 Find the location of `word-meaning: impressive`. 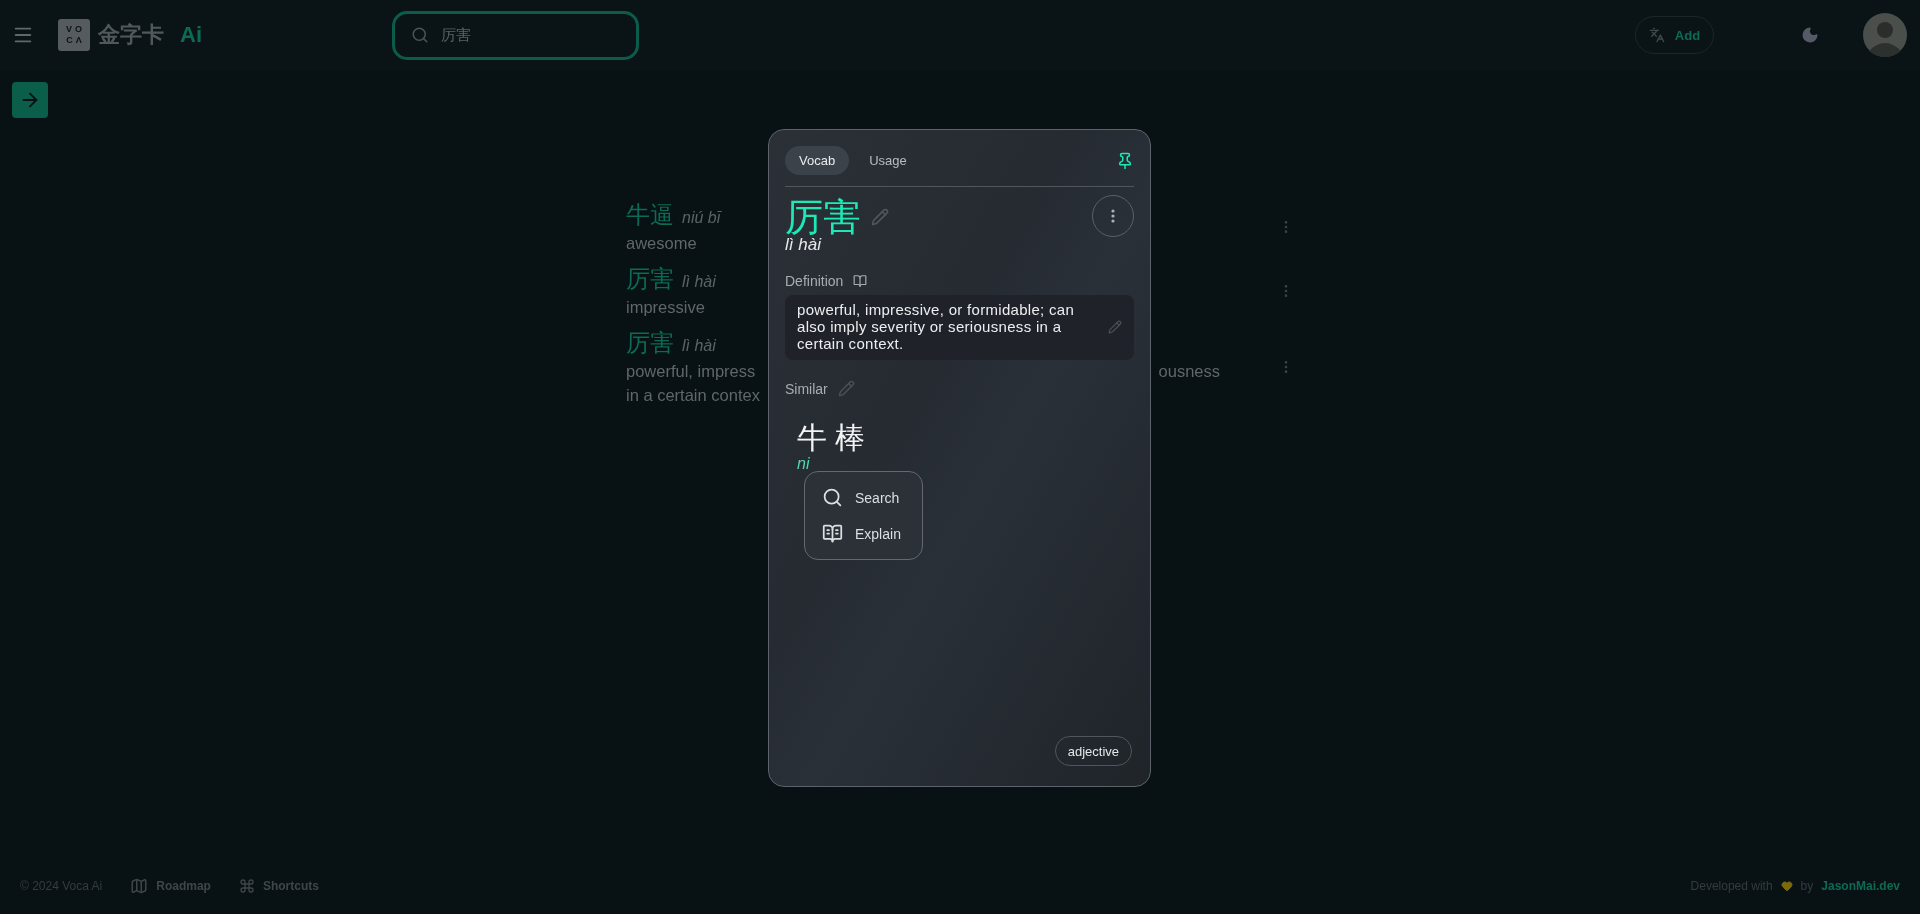

word-meaning: impressive is located at coordinates (665, 307).